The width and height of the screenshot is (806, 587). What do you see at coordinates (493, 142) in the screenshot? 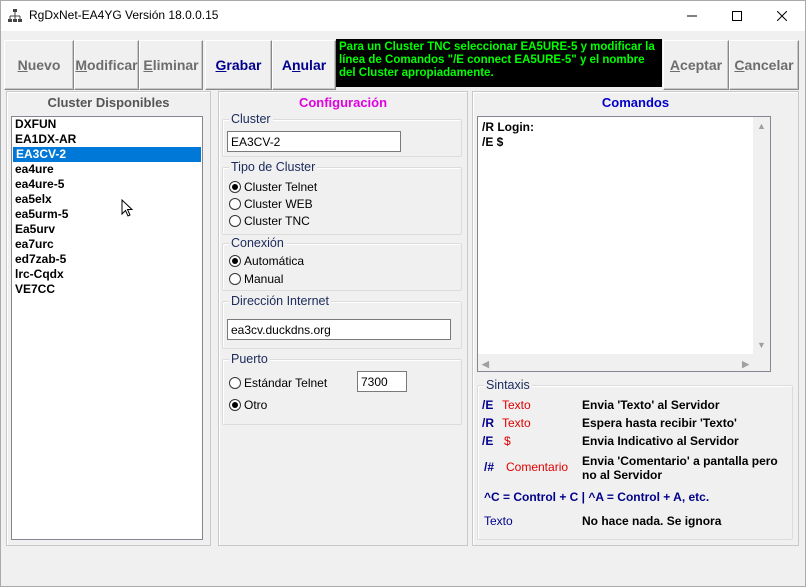
I see `comandos-line: /E $` at bounding box center [493, 142].